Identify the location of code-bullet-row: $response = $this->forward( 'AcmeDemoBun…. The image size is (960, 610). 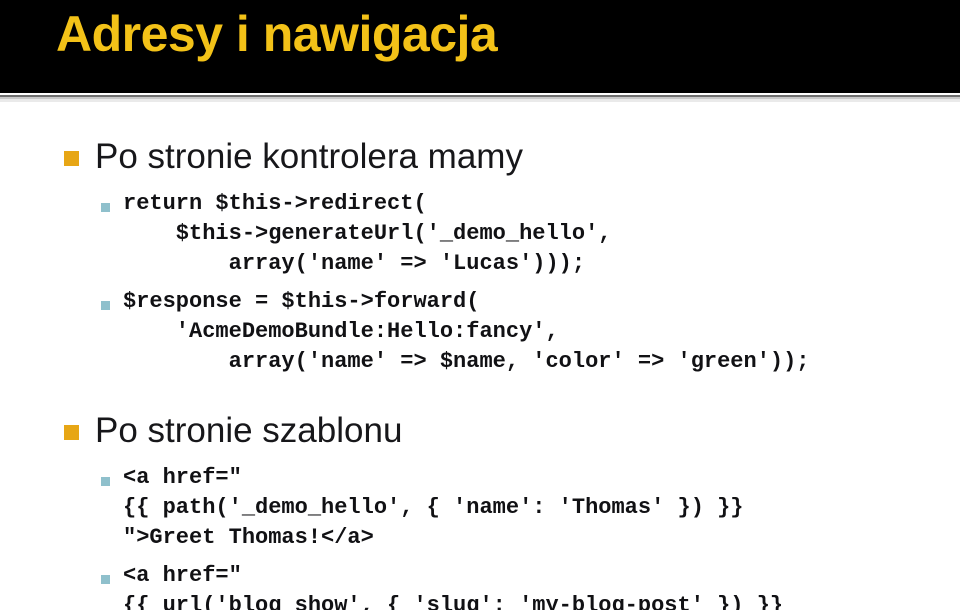
(480, 332).